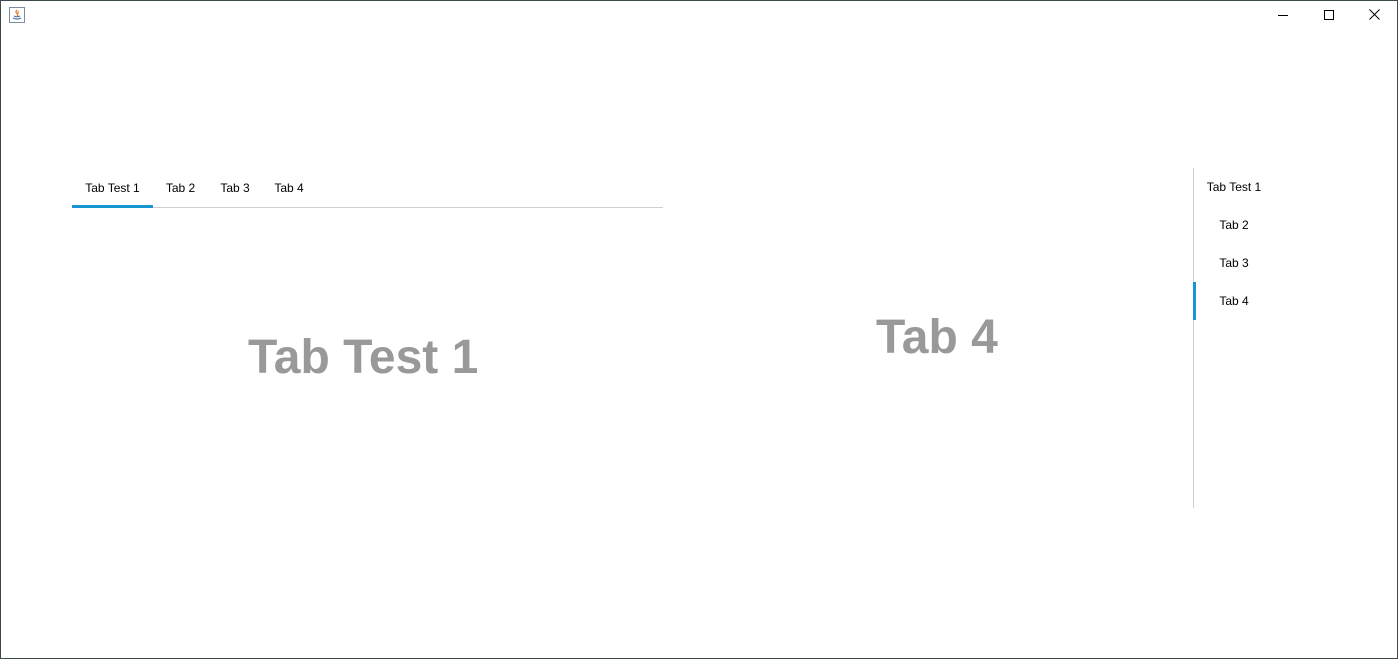  Describe the element at coordinates (112, 188) in the screenshot. I see `top-tab-tab-test-1: Tab Test 1` at that location.